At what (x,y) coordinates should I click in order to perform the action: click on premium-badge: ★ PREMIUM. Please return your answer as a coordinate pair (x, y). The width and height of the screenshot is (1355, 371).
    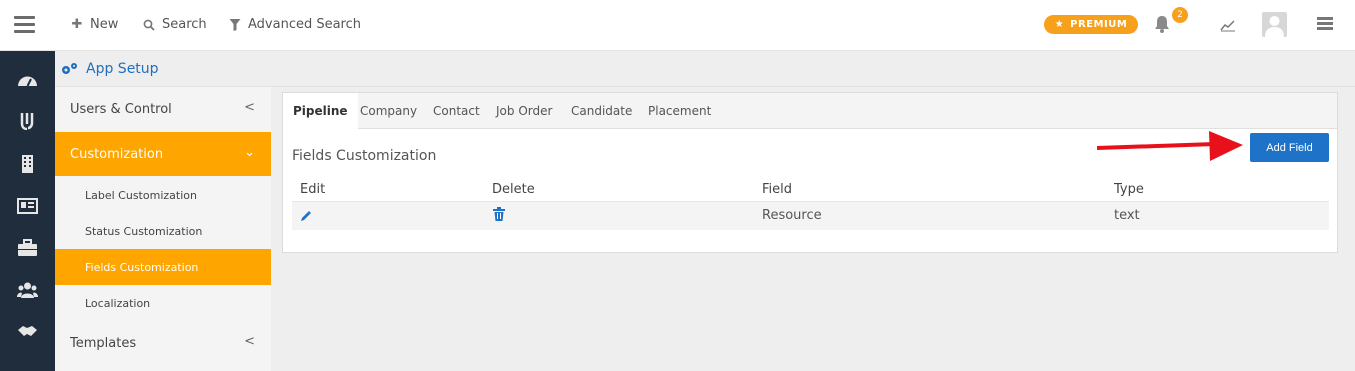
    Looking at the image, I should click on (1091, 24).